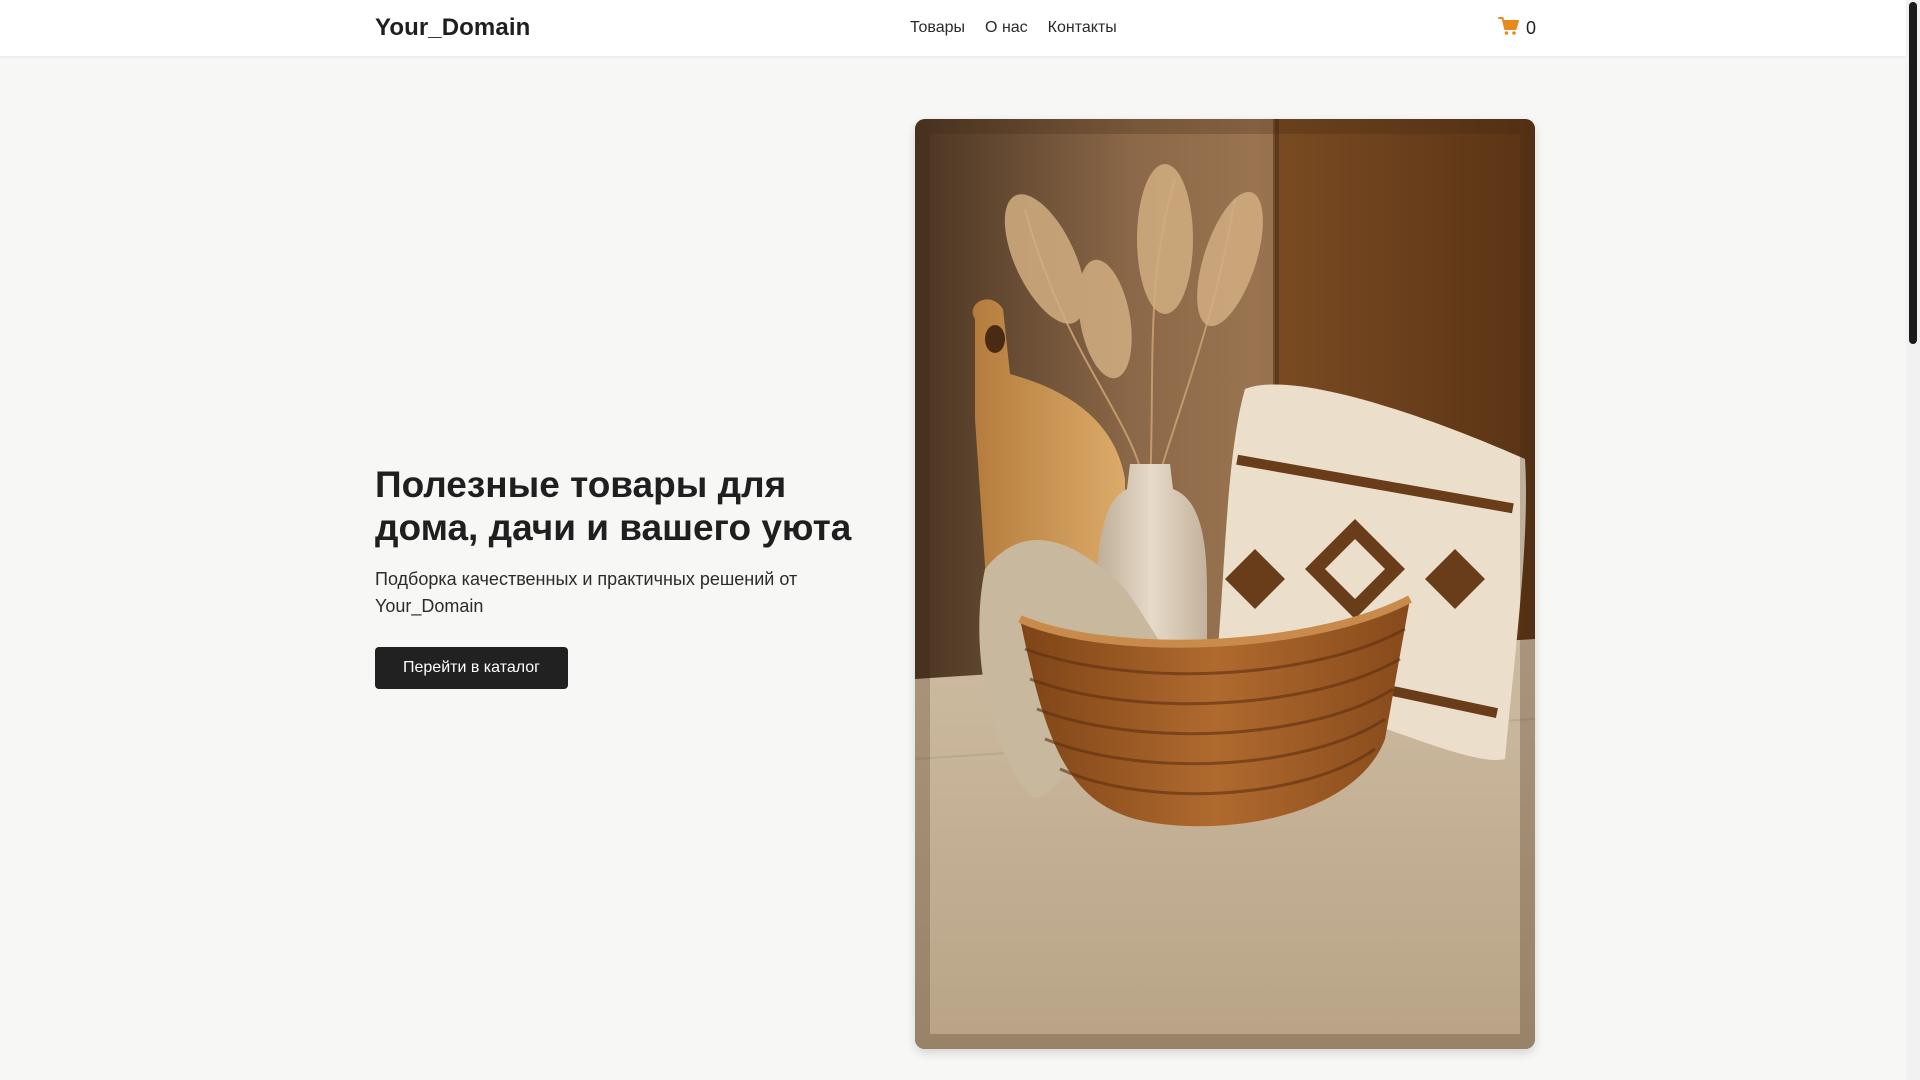  What do you see at coordinates (1913, 540) in the screenshot?
I see `page-scrollbar` at bounding box center [1913, 540].